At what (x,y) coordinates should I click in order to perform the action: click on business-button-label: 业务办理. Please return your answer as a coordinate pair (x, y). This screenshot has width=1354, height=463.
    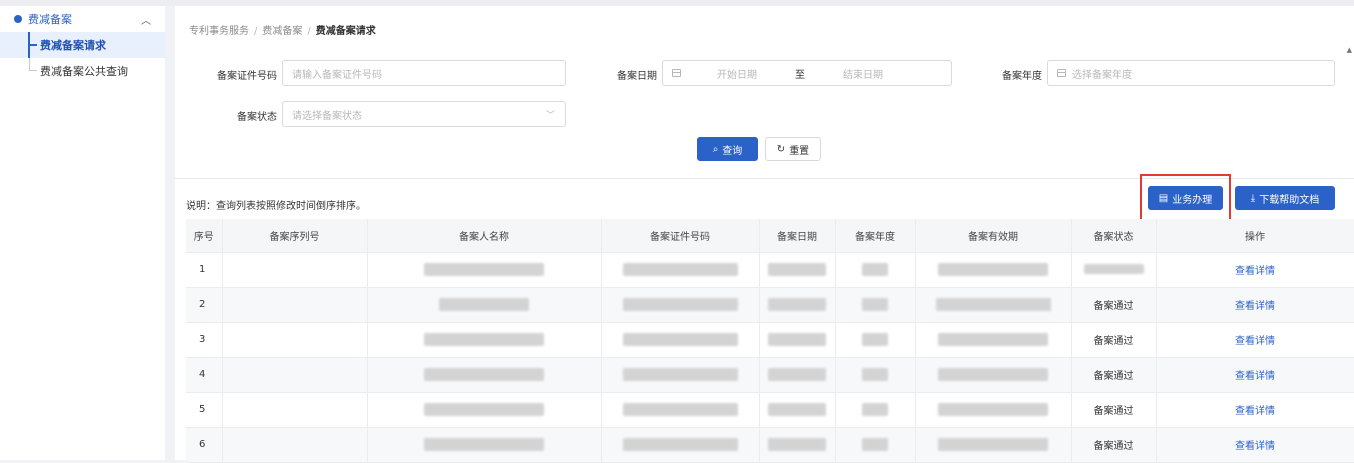
    Looking at the image, I should click on (1192, 200).